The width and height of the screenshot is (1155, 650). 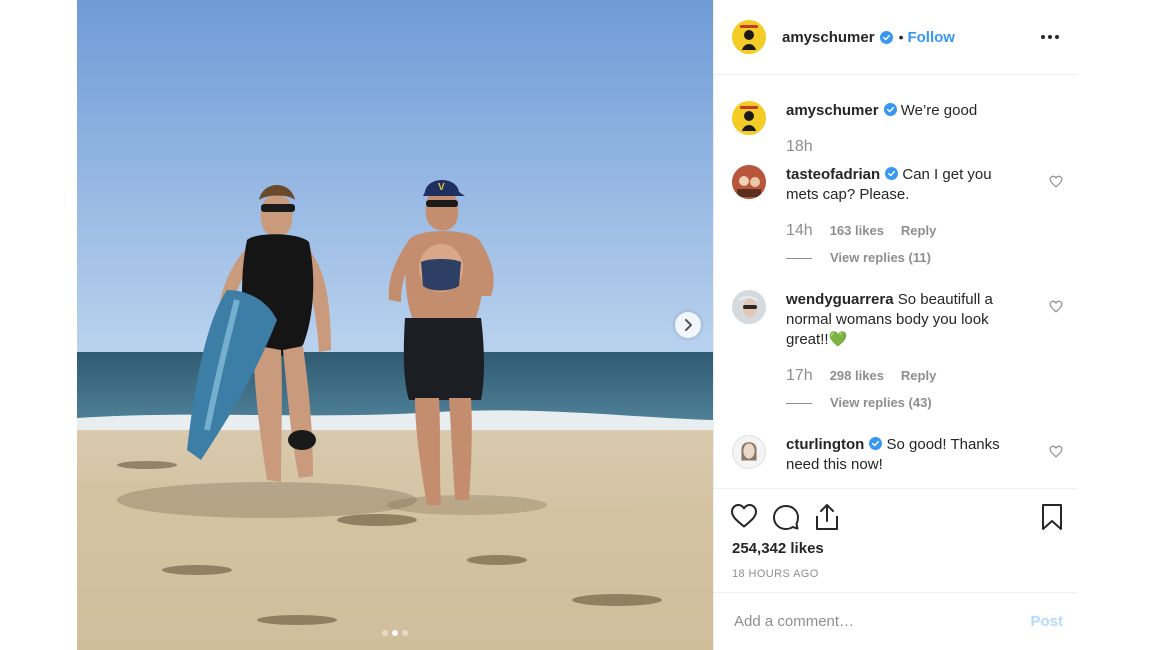 What do you see at coordinates (799, 231) in the screenshot?
I see `comment-time: 14h` at bounding box center [799, 231].